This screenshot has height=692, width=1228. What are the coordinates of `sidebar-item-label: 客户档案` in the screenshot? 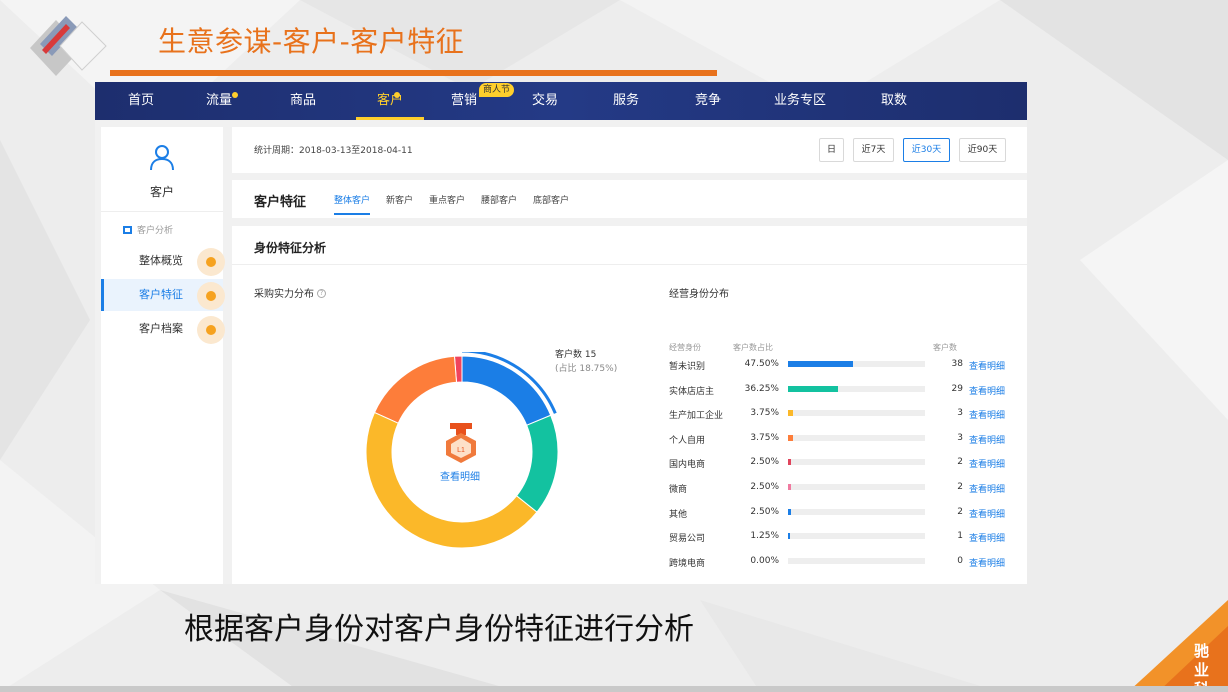 It's located at (161, 328).